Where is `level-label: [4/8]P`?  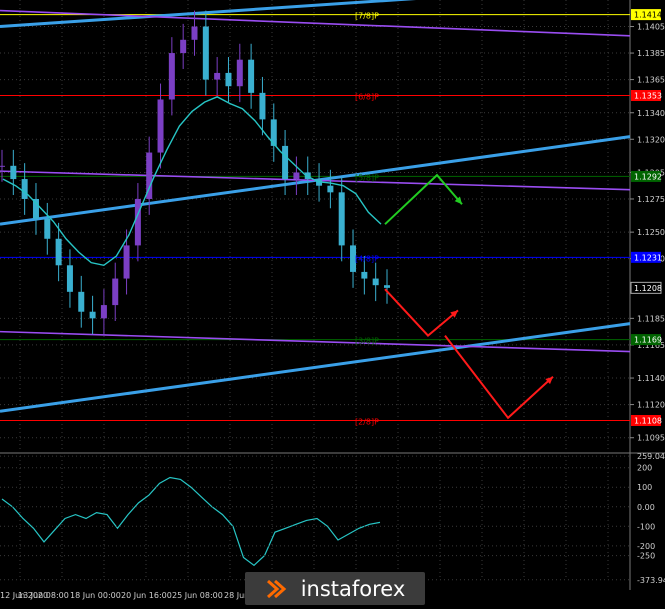
level-label: [4/8]P is located at coordinates (367, 258).